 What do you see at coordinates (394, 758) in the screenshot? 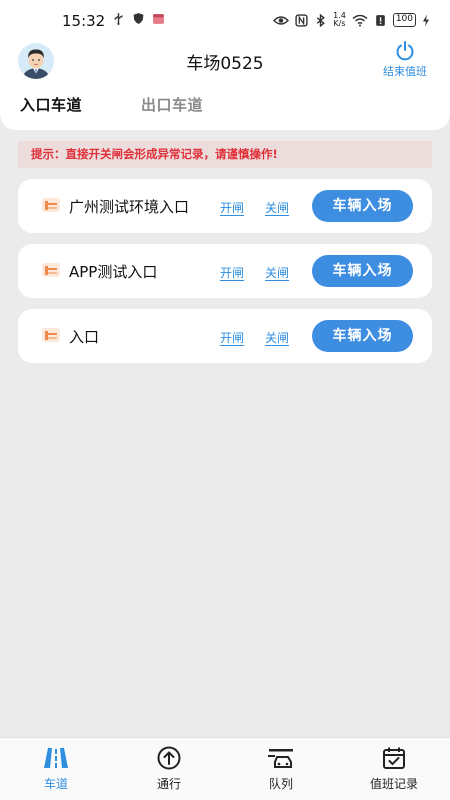
I see `calendar-check-icon` at bounding box center [394, 758].